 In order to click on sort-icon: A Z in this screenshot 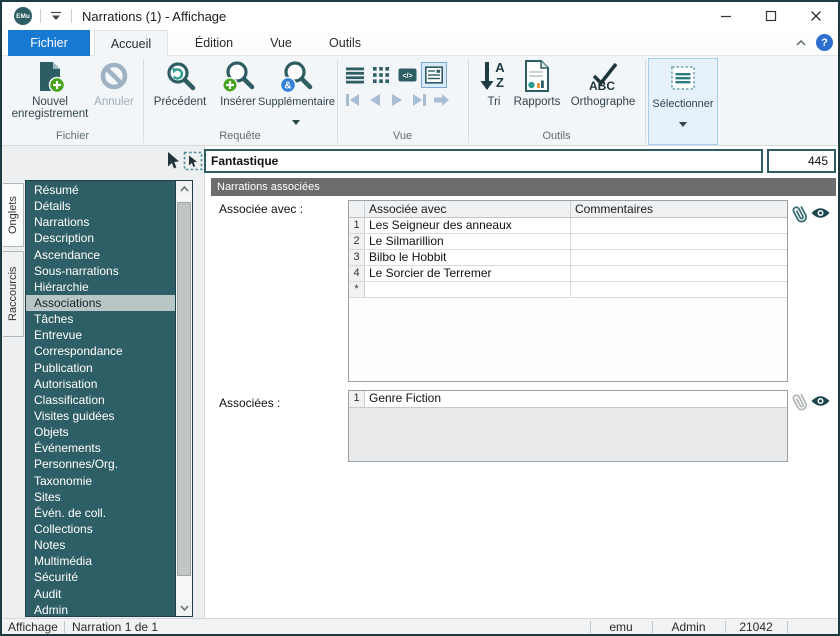, I will do `click(494, 78)`.